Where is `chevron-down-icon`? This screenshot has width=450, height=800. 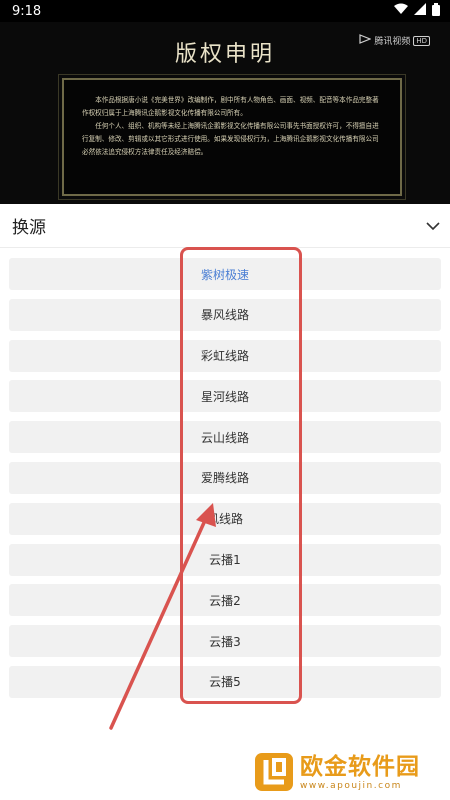
chevron-down-icon is located at coordinates (433, 225).